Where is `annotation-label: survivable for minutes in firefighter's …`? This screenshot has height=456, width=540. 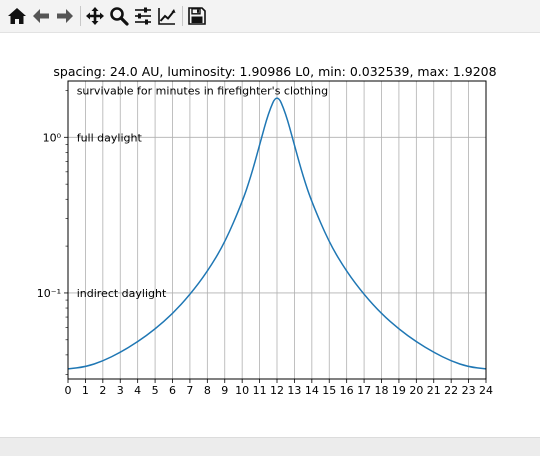 annotation-label: survivable for minutes in firefighter's … is located at coordinates (202, 90).